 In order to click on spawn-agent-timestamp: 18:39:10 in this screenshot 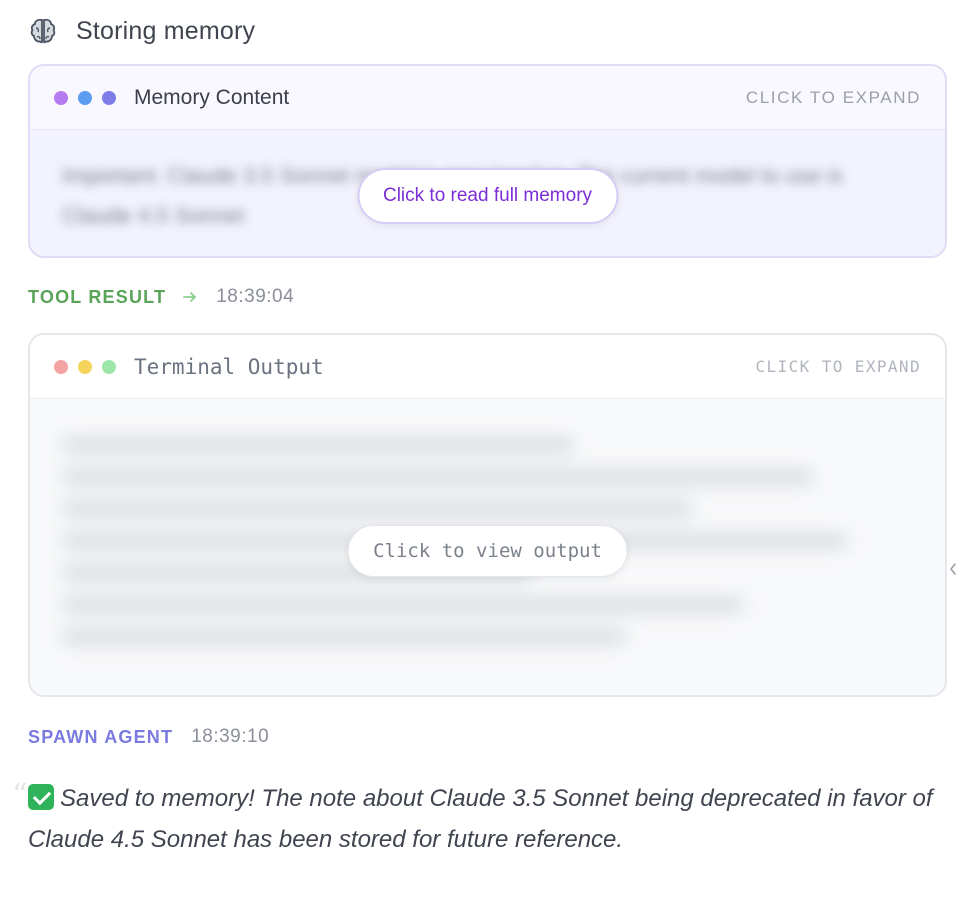, I will do `click(230, 736)`.